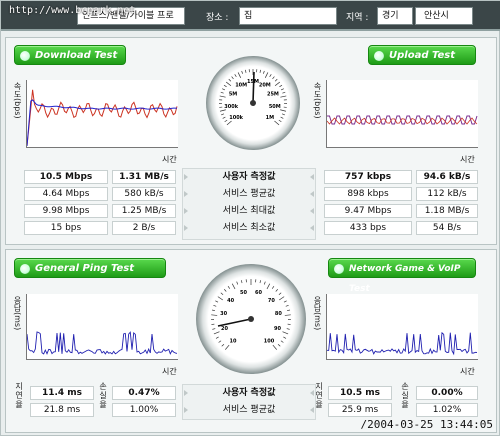 Image resolution: width=500 pixels, height=436 pixels. I want to click on game-x-axis-label: 시간, so click(467, 371).